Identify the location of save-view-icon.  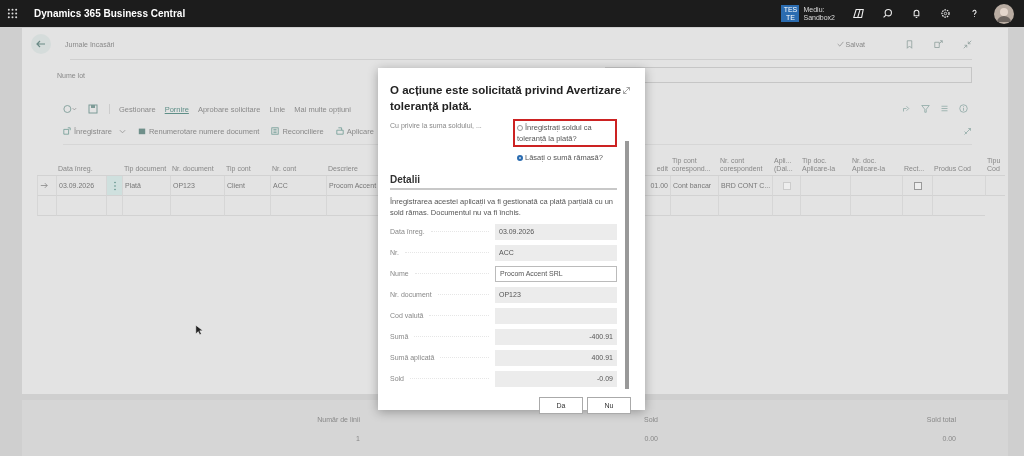
(93, 109).